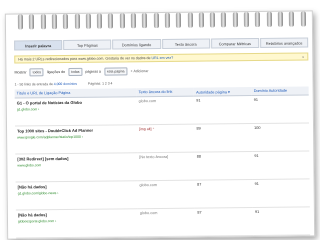  I want to click on tab-inserir-palavra: Inserir palavra, so click(38, 45).